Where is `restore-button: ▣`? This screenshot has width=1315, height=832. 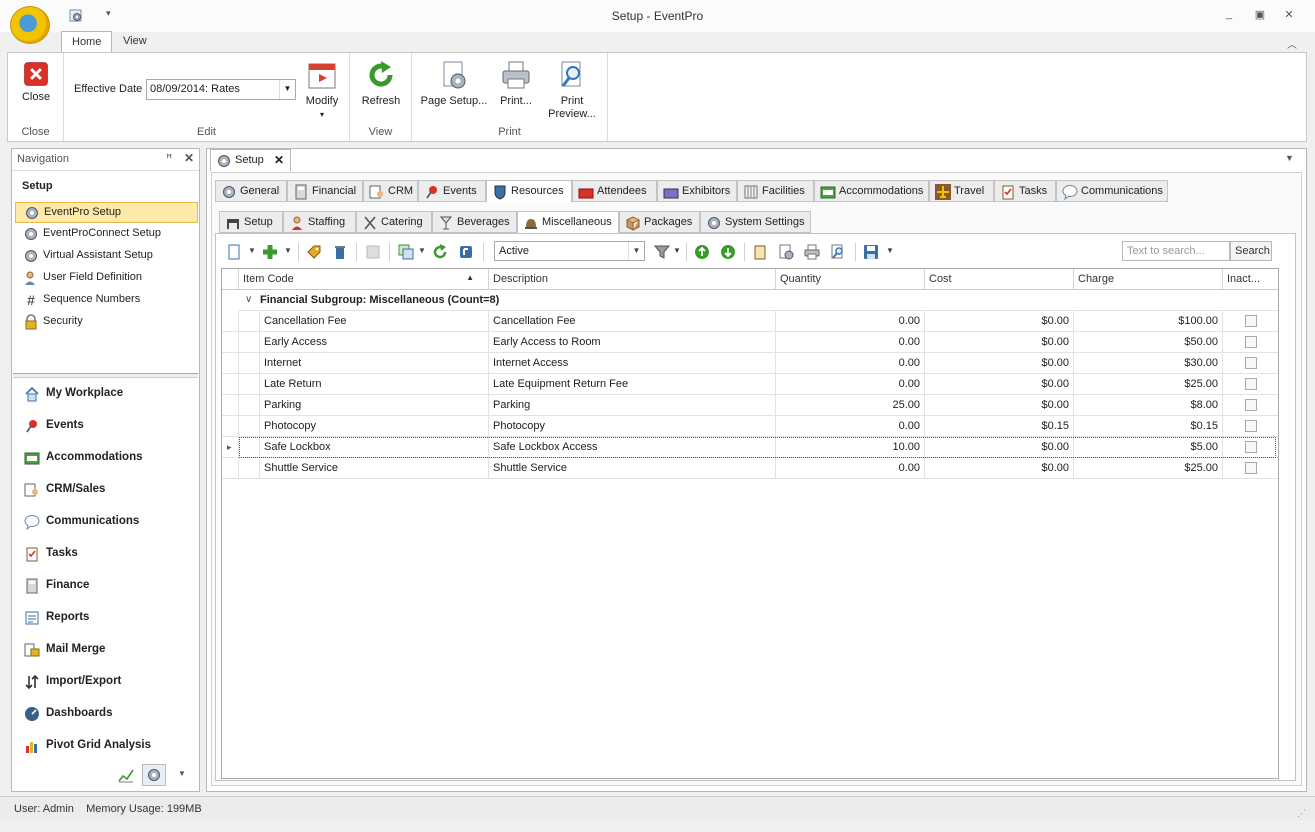 restore-button: ▣ is located at coordinates (1260, 15).